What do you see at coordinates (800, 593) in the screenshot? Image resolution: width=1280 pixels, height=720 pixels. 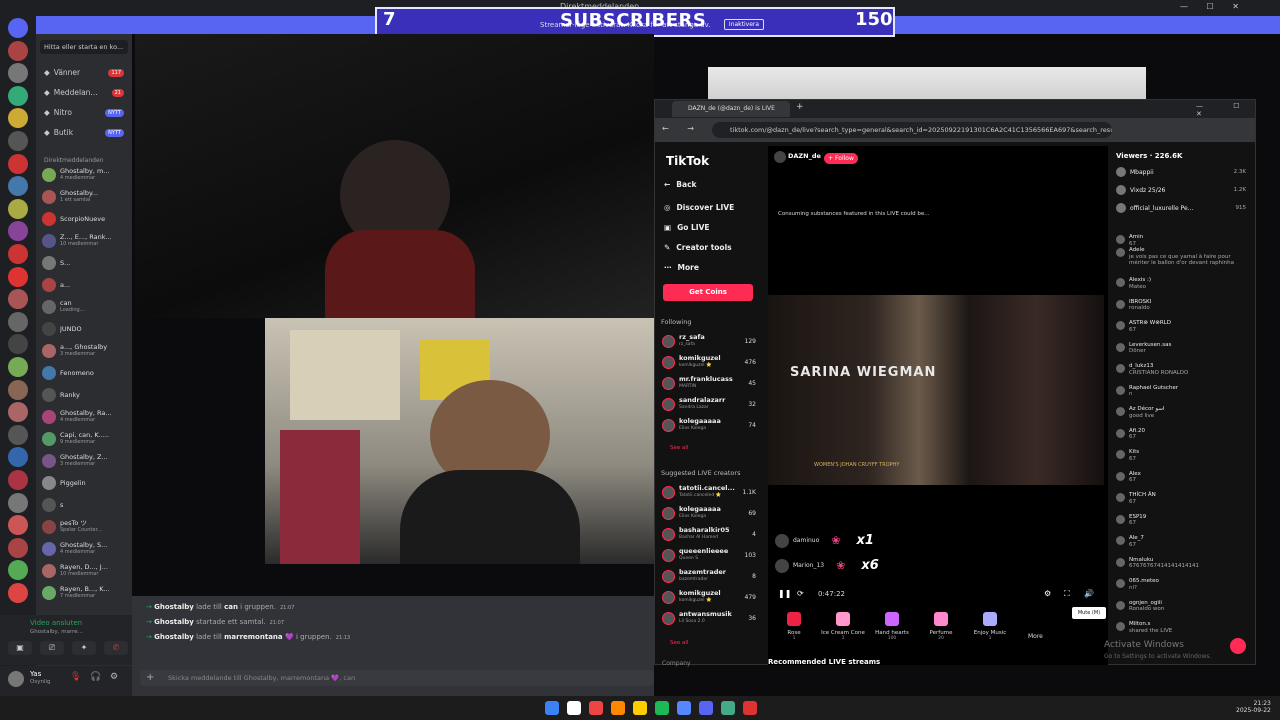 I see `refresh-icon: ⟳` at bounding box center [800, 593].